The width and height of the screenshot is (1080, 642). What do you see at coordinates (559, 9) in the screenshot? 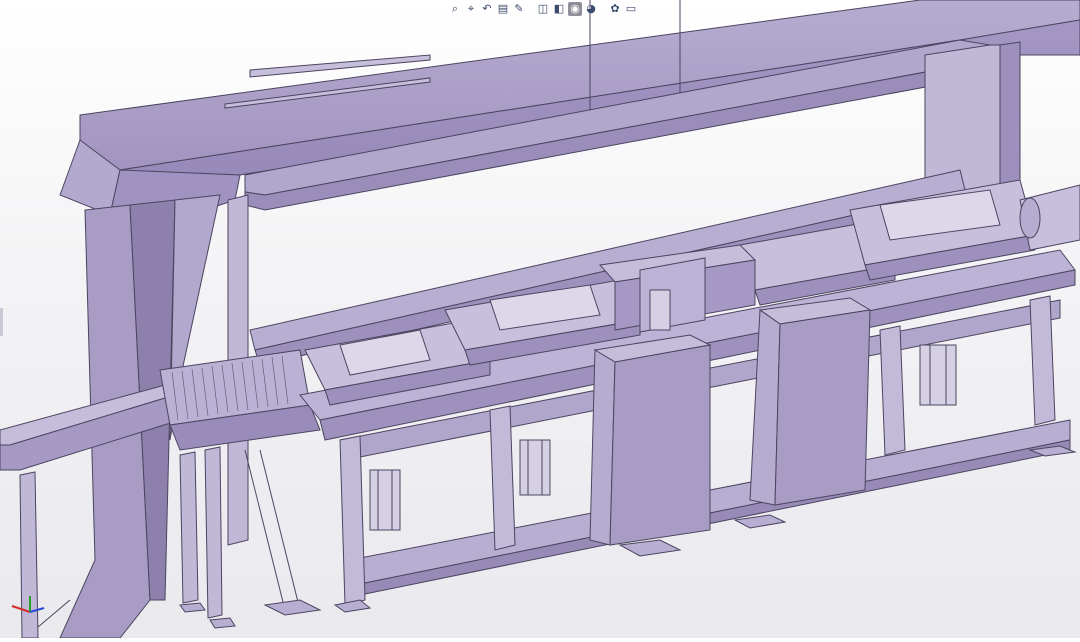
I see `display-style-icon: ◧` at bounding box center [559, 9].